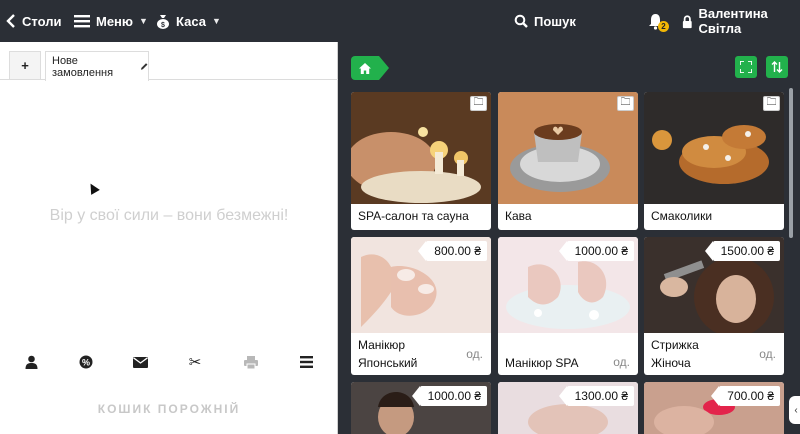 This screenshot has height=434, width=800. I want to click on scissors-icon: ✂, so click(195, 362).